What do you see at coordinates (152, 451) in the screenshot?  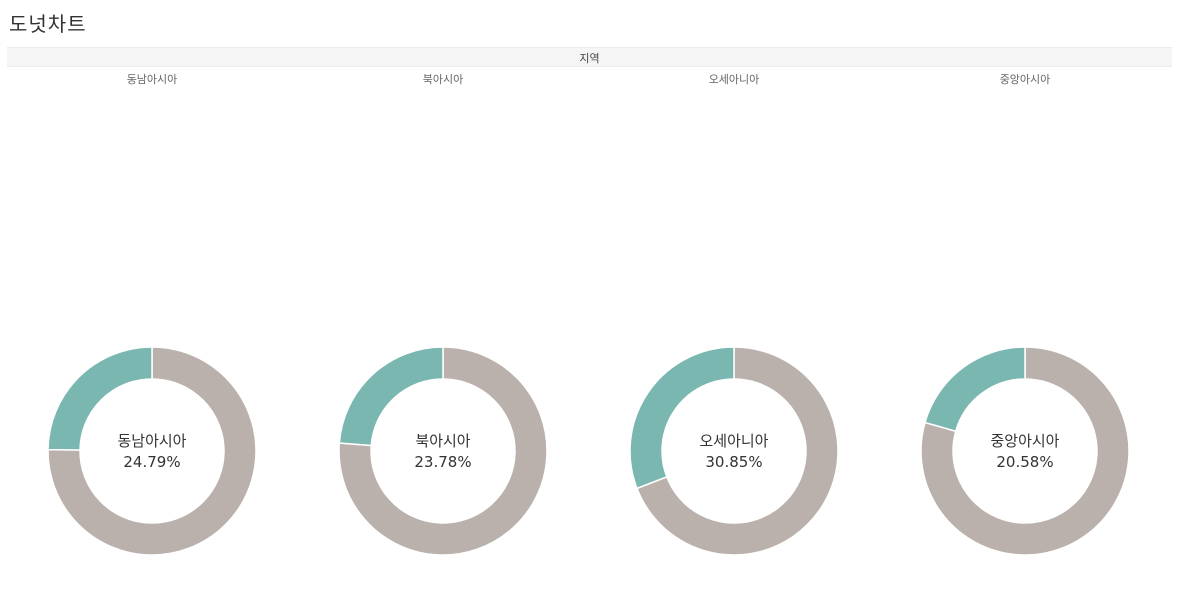 I see `donut-southeast-asia: 동남아시아 24.79%` at bounding box center [152, 451].